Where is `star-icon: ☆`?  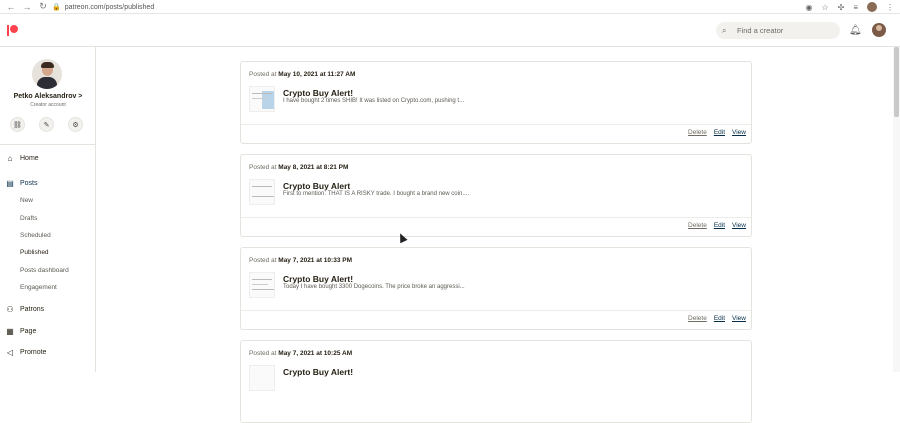
star-icon: ☆ is located at coordinates (824, 7).